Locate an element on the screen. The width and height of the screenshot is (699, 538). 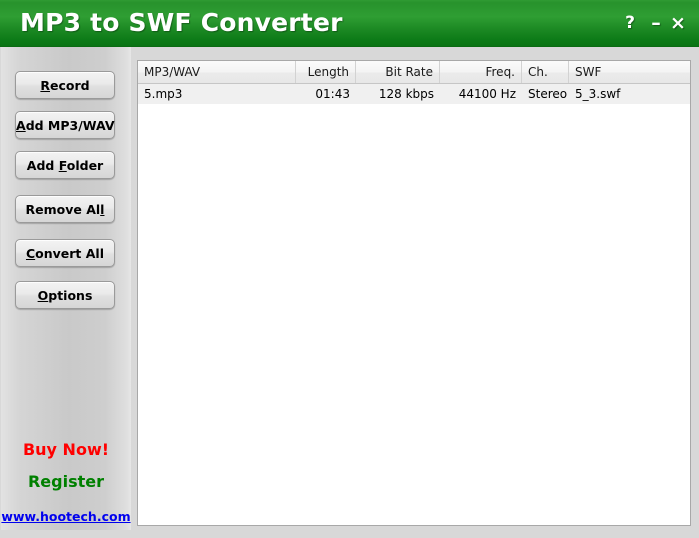
options-button: Options is located at coordinates (65, 295).